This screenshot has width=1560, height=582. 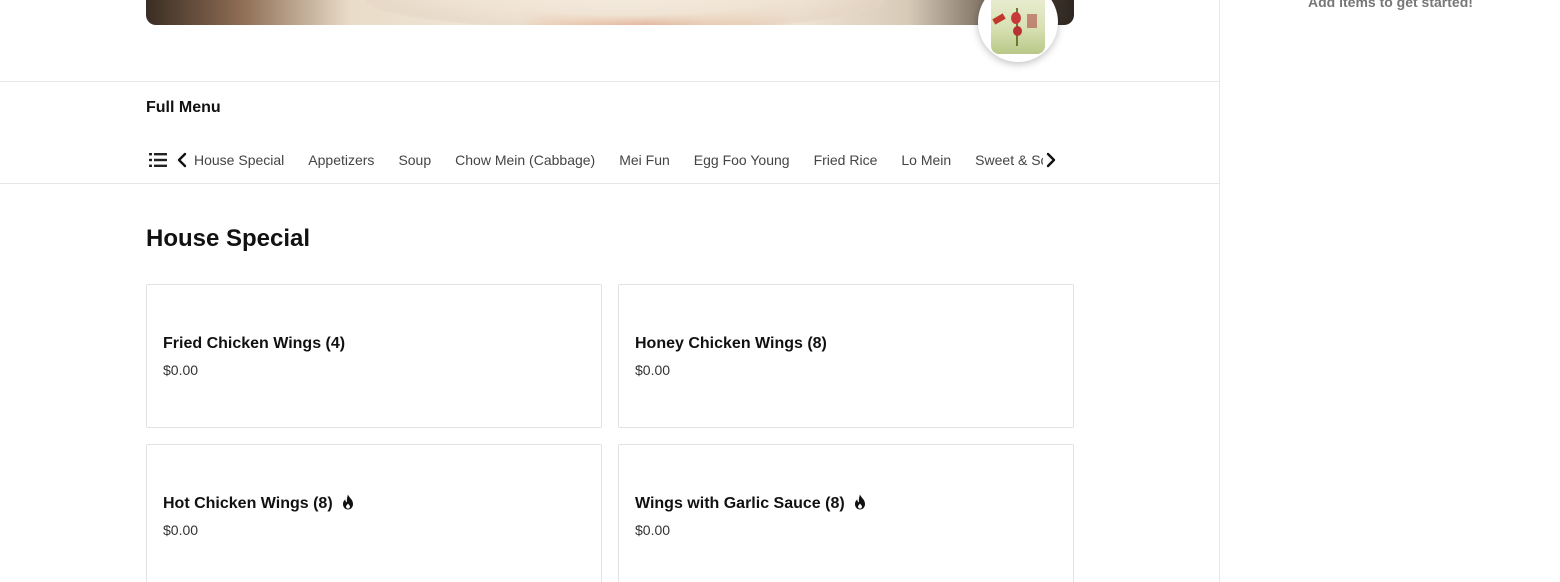 What do you see at coordinates (182, 160) in the screenshot?
I see `chevron-left-icon` at bounding box center [182, 160].